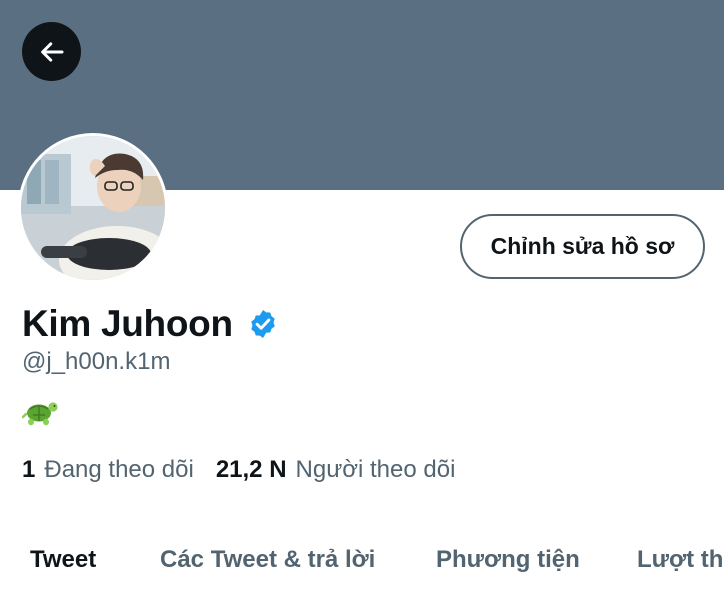 This screenshot has width=724, height=600. Describe the element at coordinates (118, 470) in the screenshot. I see `following-label: Đang theo dõi` at that location.